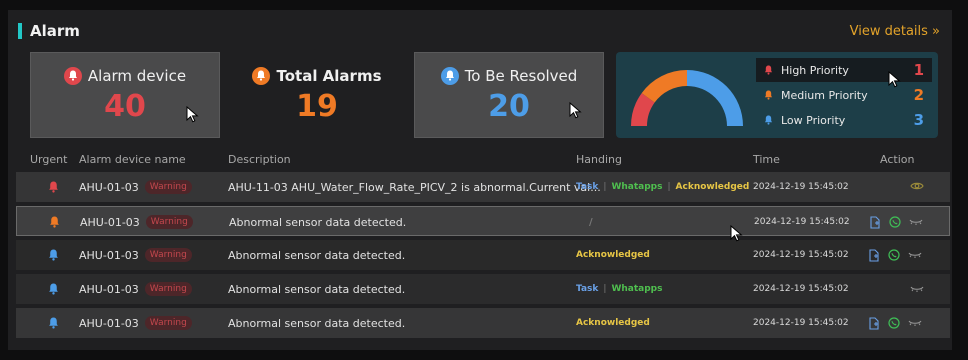 This screenshot has height=360, width=968. Describe the element at coordinates (895, 31) in the screenshot. I see `view-details-link: View details »` at that location.